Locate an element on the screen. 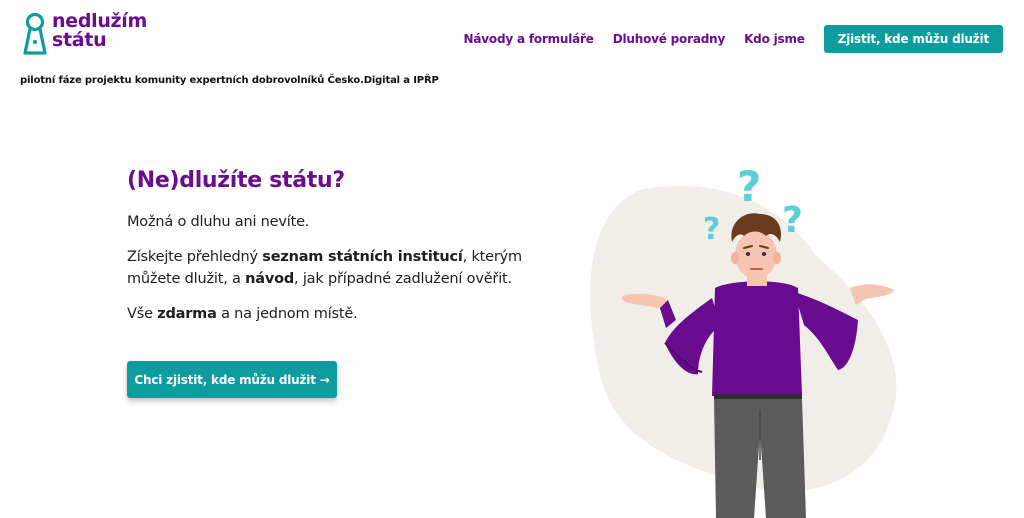  hero-p3-bold-free: zdarma is located at coordinates (187, 314).